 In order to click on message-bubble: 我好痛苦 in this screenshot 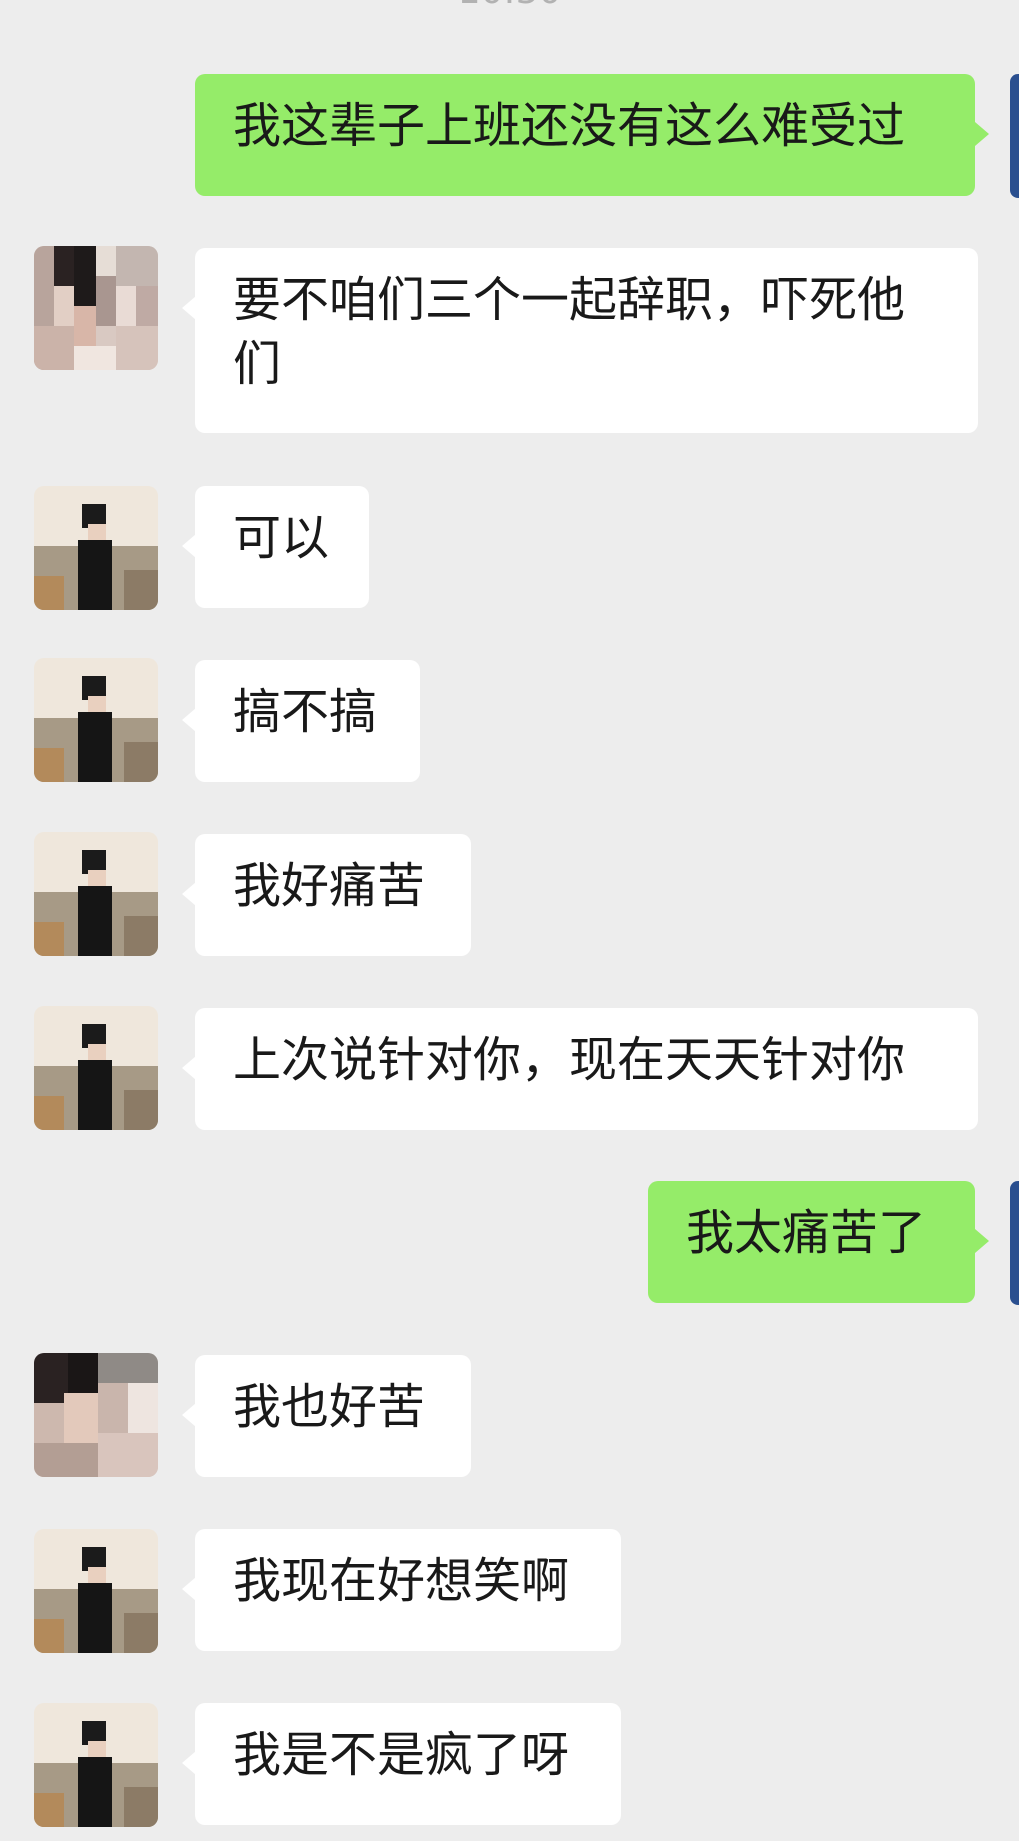, I will do `click(333, 895)`.